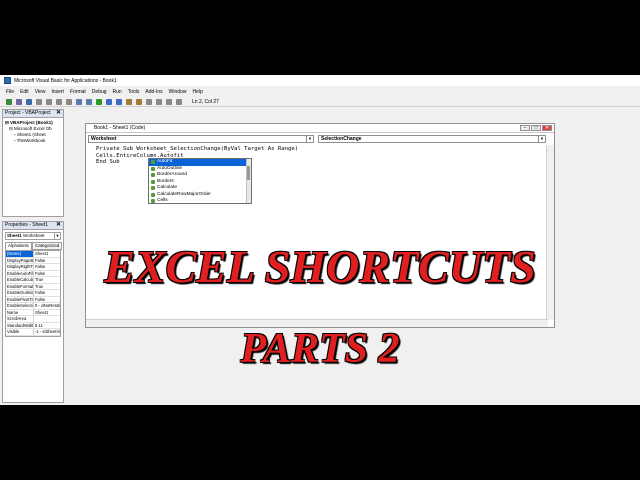 Image resolution: width=640 pixels, height=480 pixels. What do you see at coordinates (197, 92) in the screenshot?
I see `menu-help: Help` at bounding box center [197, 92].